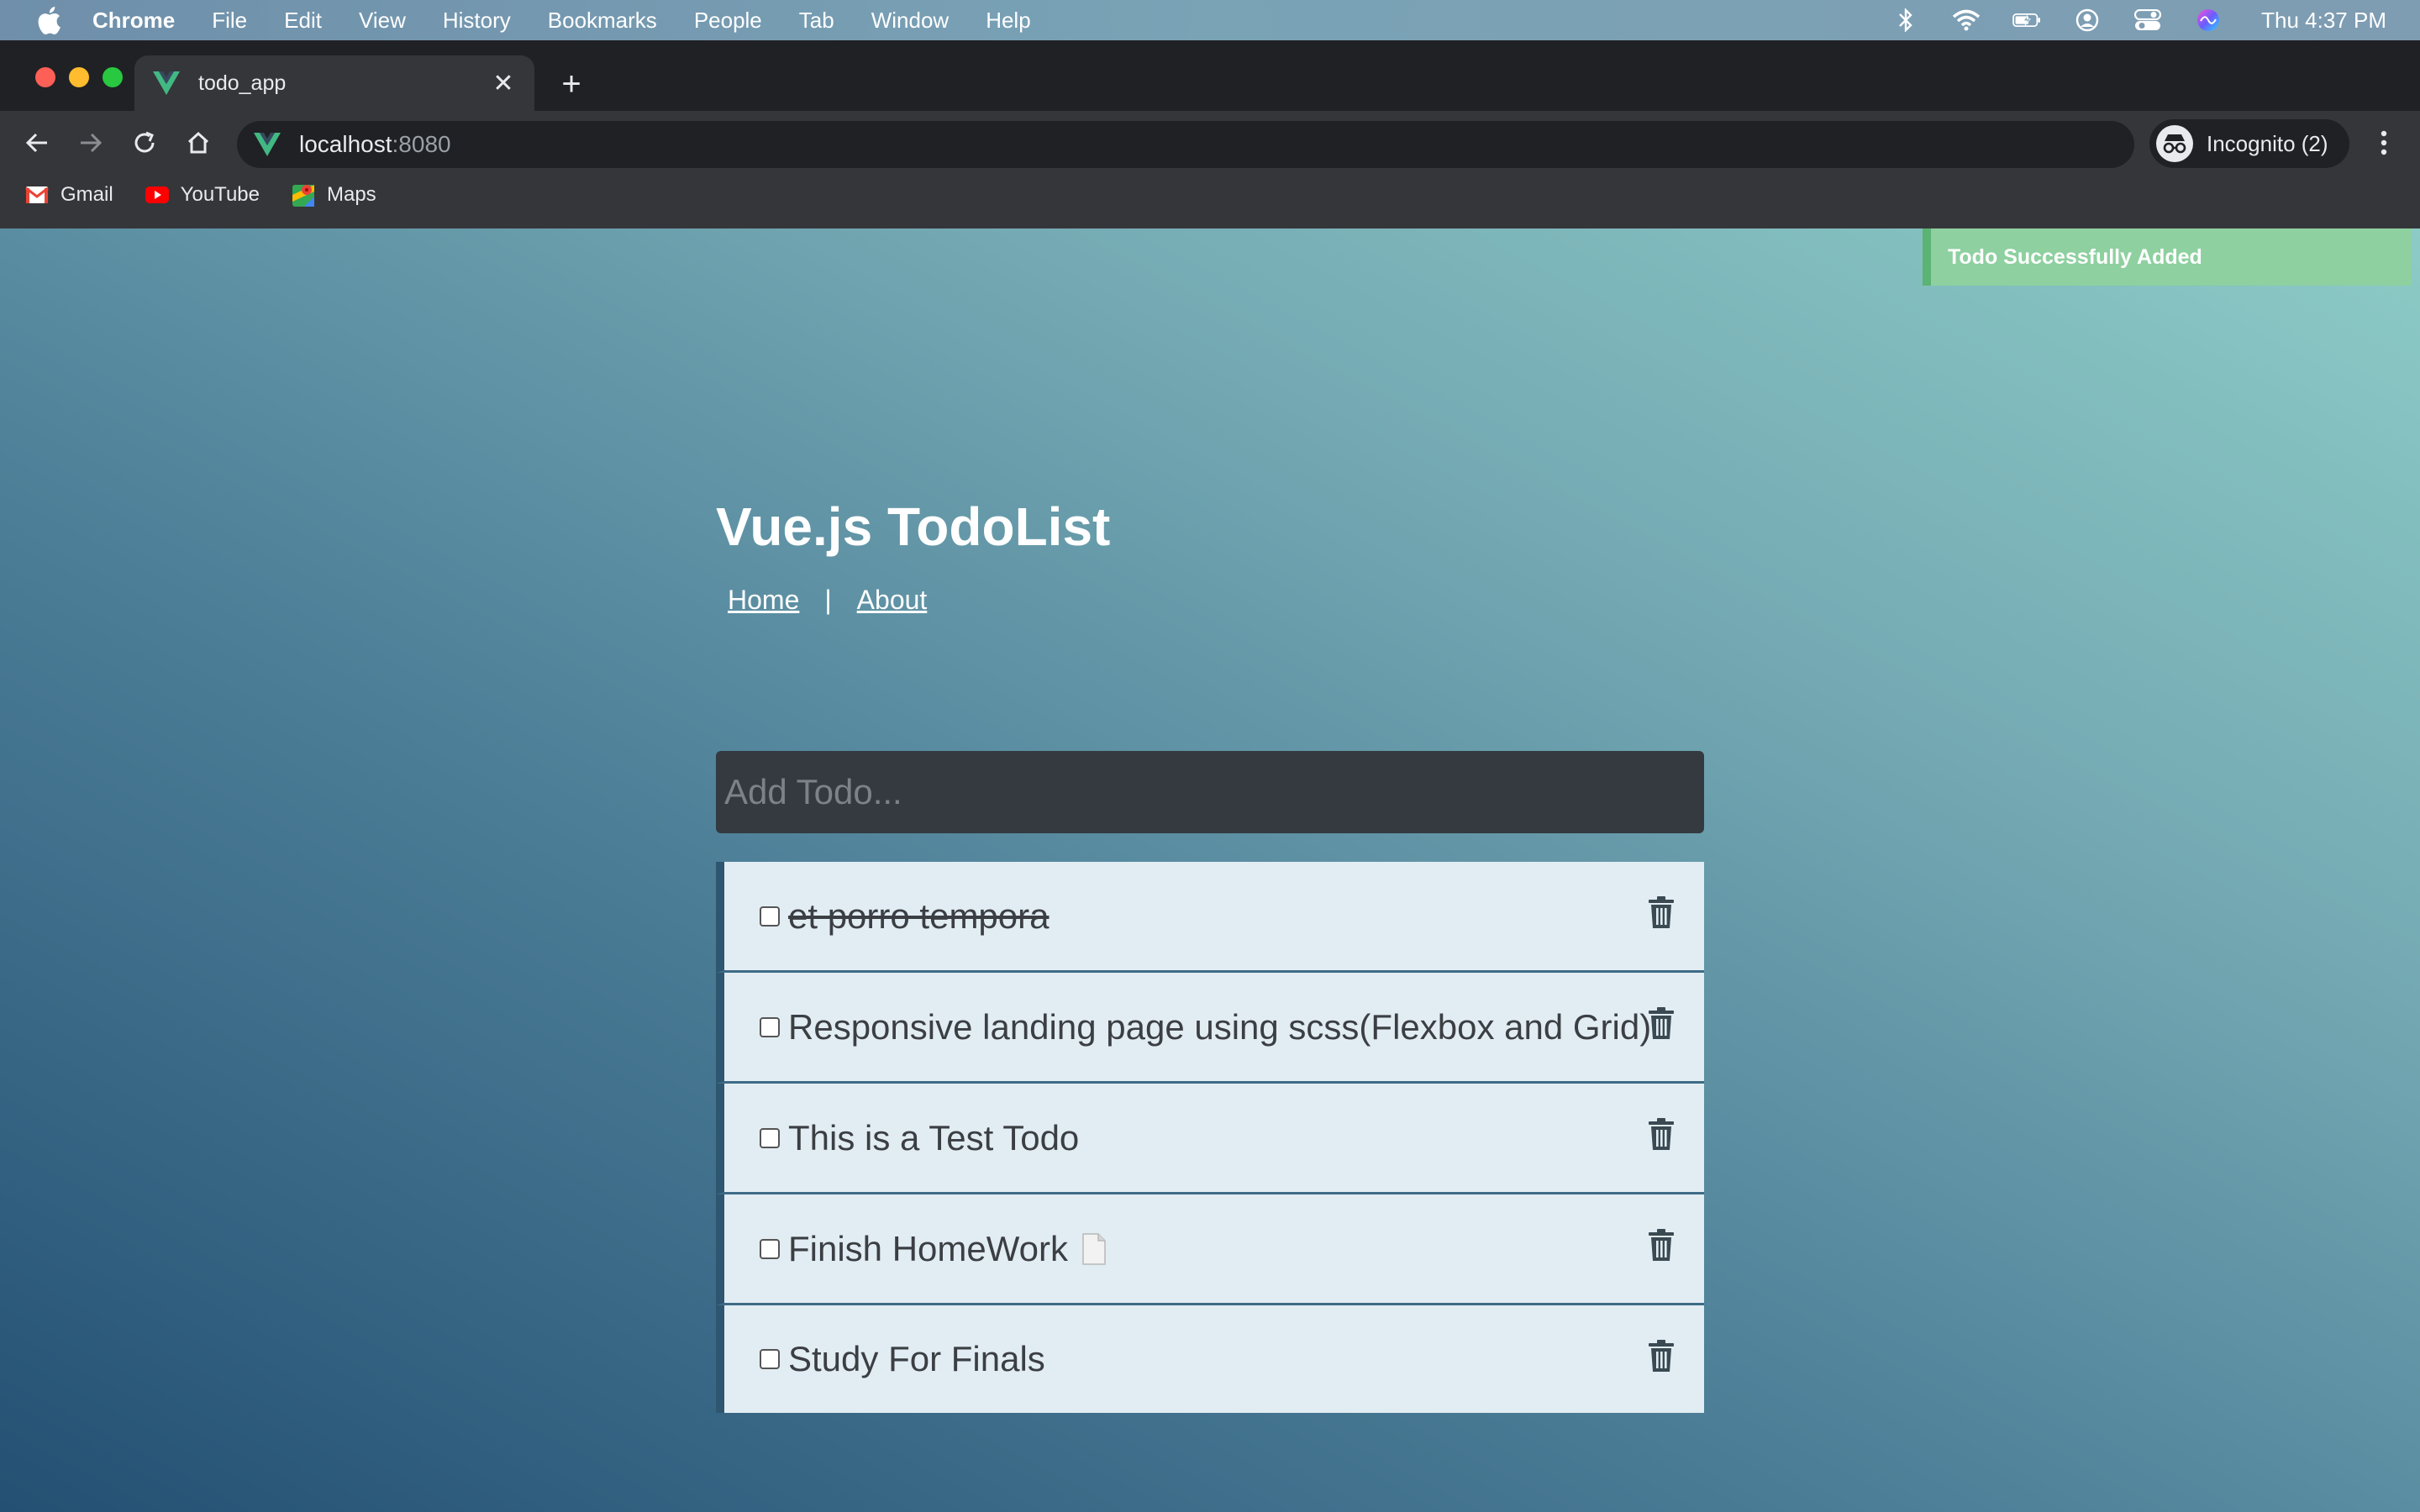 This screenshot has height=1512, width=2420. Describe the element at coordinates (934, 1137) in the screenshot. I see `todo-text: This is a Test Todo` at that location.